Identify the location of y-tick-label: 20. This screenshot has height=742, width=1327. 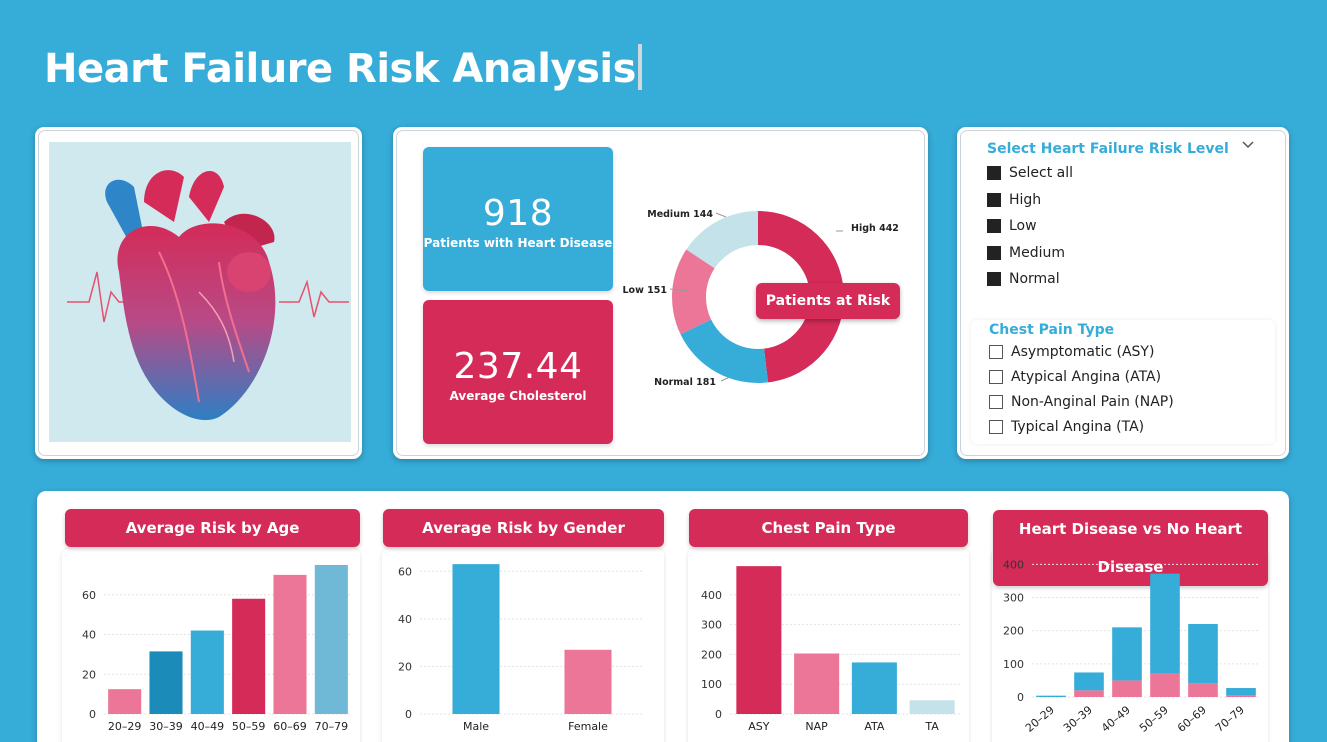
(405, 666).